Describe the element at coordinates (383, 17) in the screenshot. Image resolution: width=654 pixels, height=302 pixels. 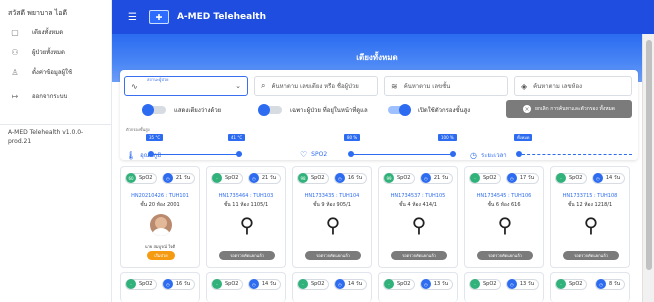
I see `top-bar: ☰ ✚ A-MED Telehealth` at that location.